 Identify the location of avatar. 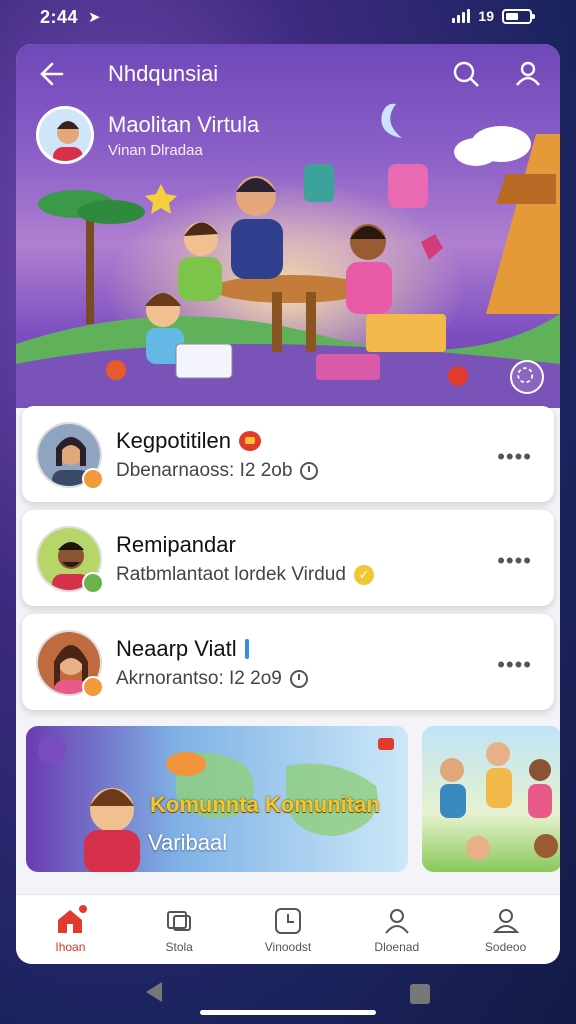
(65, 135).